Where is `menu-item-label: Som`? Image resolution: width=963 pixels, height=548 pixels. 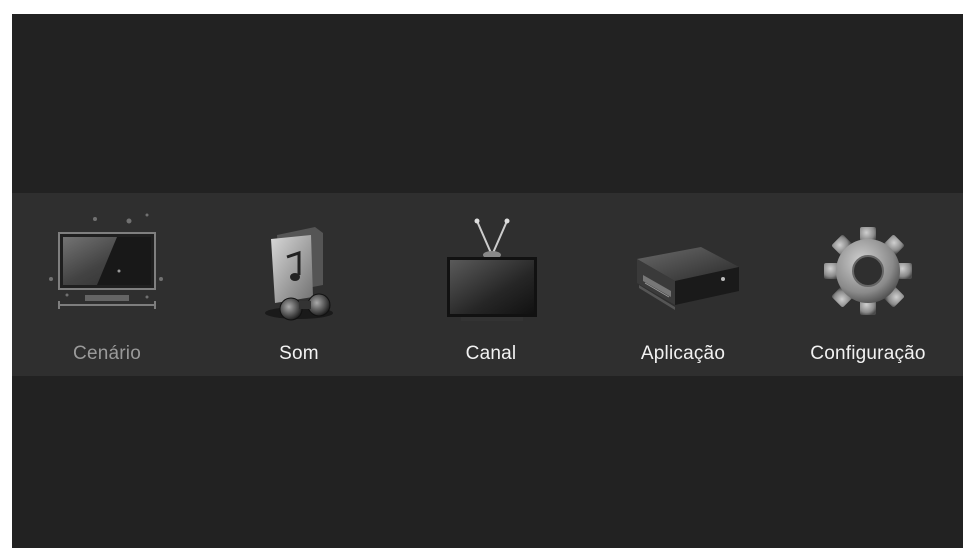 menu-item-label: Som is located at coordinates (299, 353).